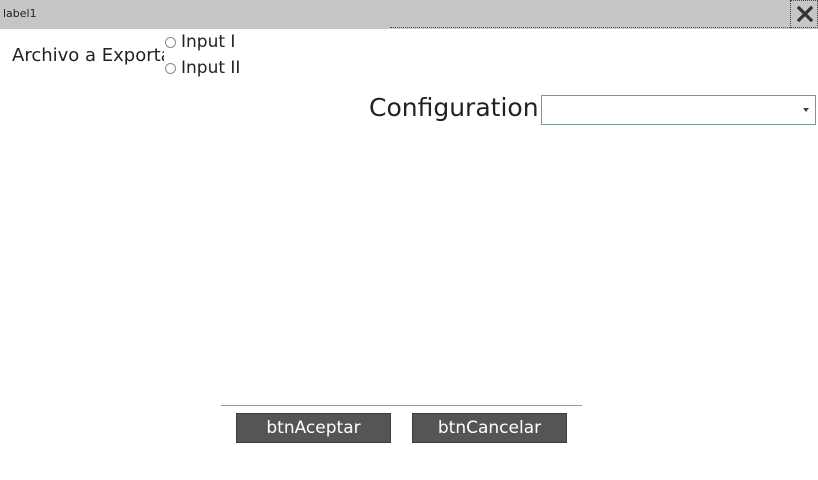  I want to click on radio-input-1: Input I, so click(200, 42).